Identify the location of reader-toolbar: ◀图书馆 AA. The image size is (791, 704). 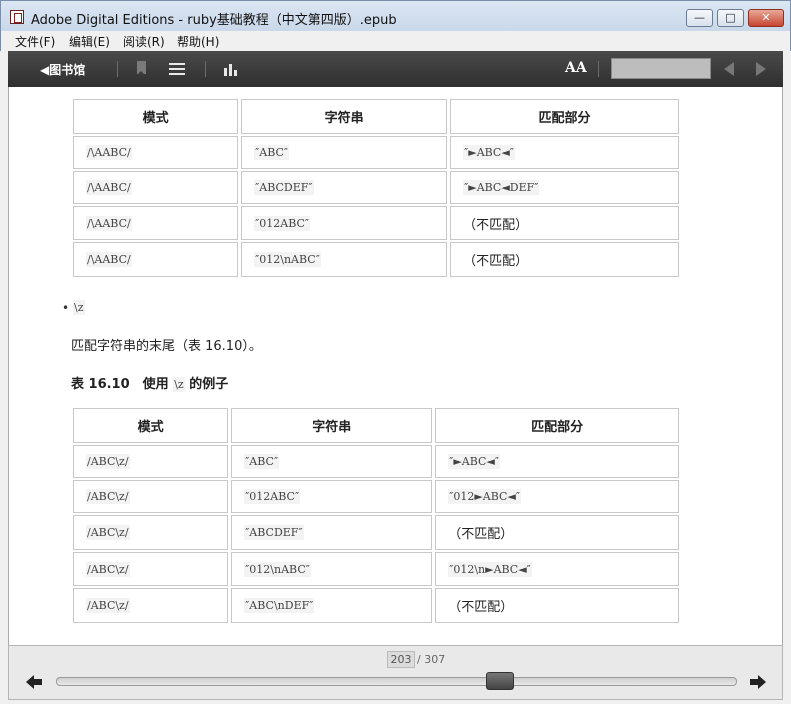
(395, 69).